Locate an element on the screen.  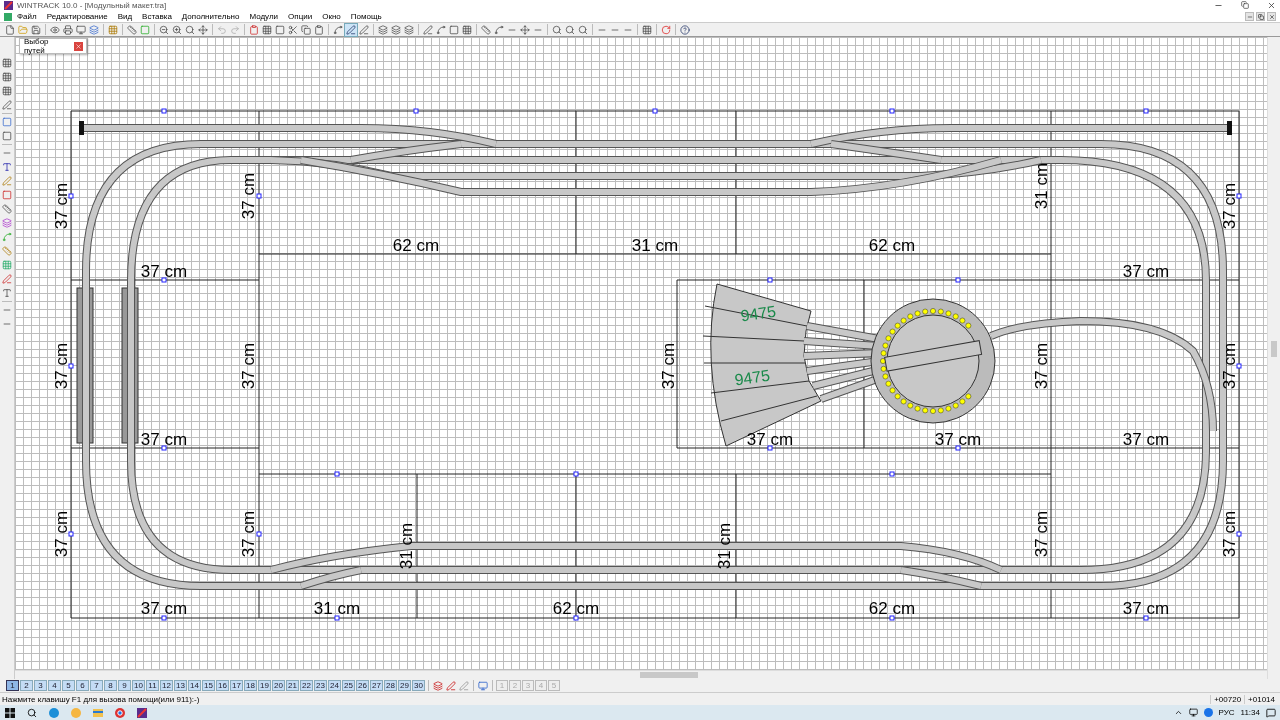
restore-icon is located at coordinates (1245, 5).